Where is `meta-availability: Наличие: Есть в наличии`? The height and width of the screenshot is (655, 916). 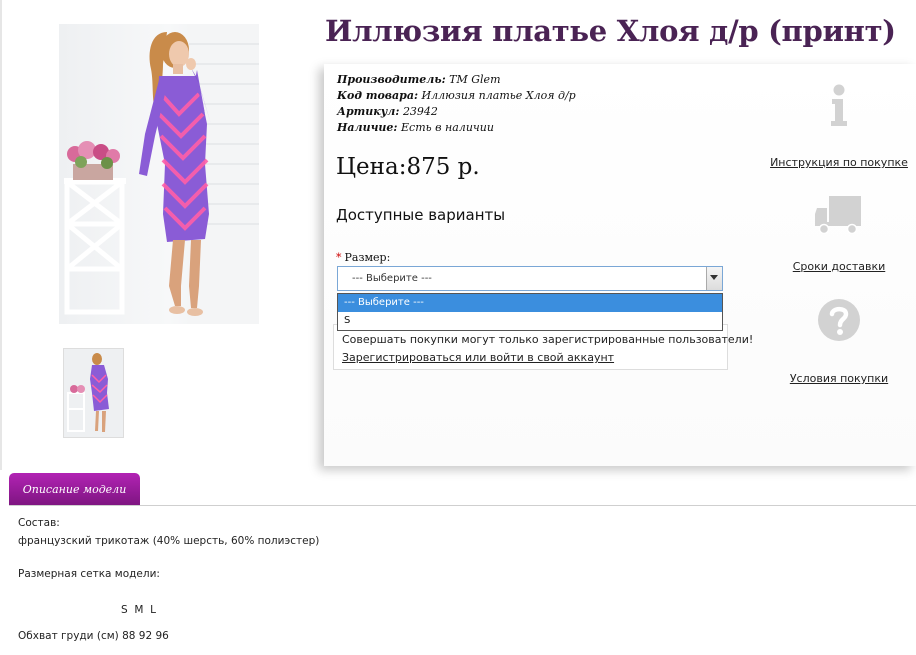 meta-availability: Наличие: Есть в наличии is located at coordinates (415, 127).